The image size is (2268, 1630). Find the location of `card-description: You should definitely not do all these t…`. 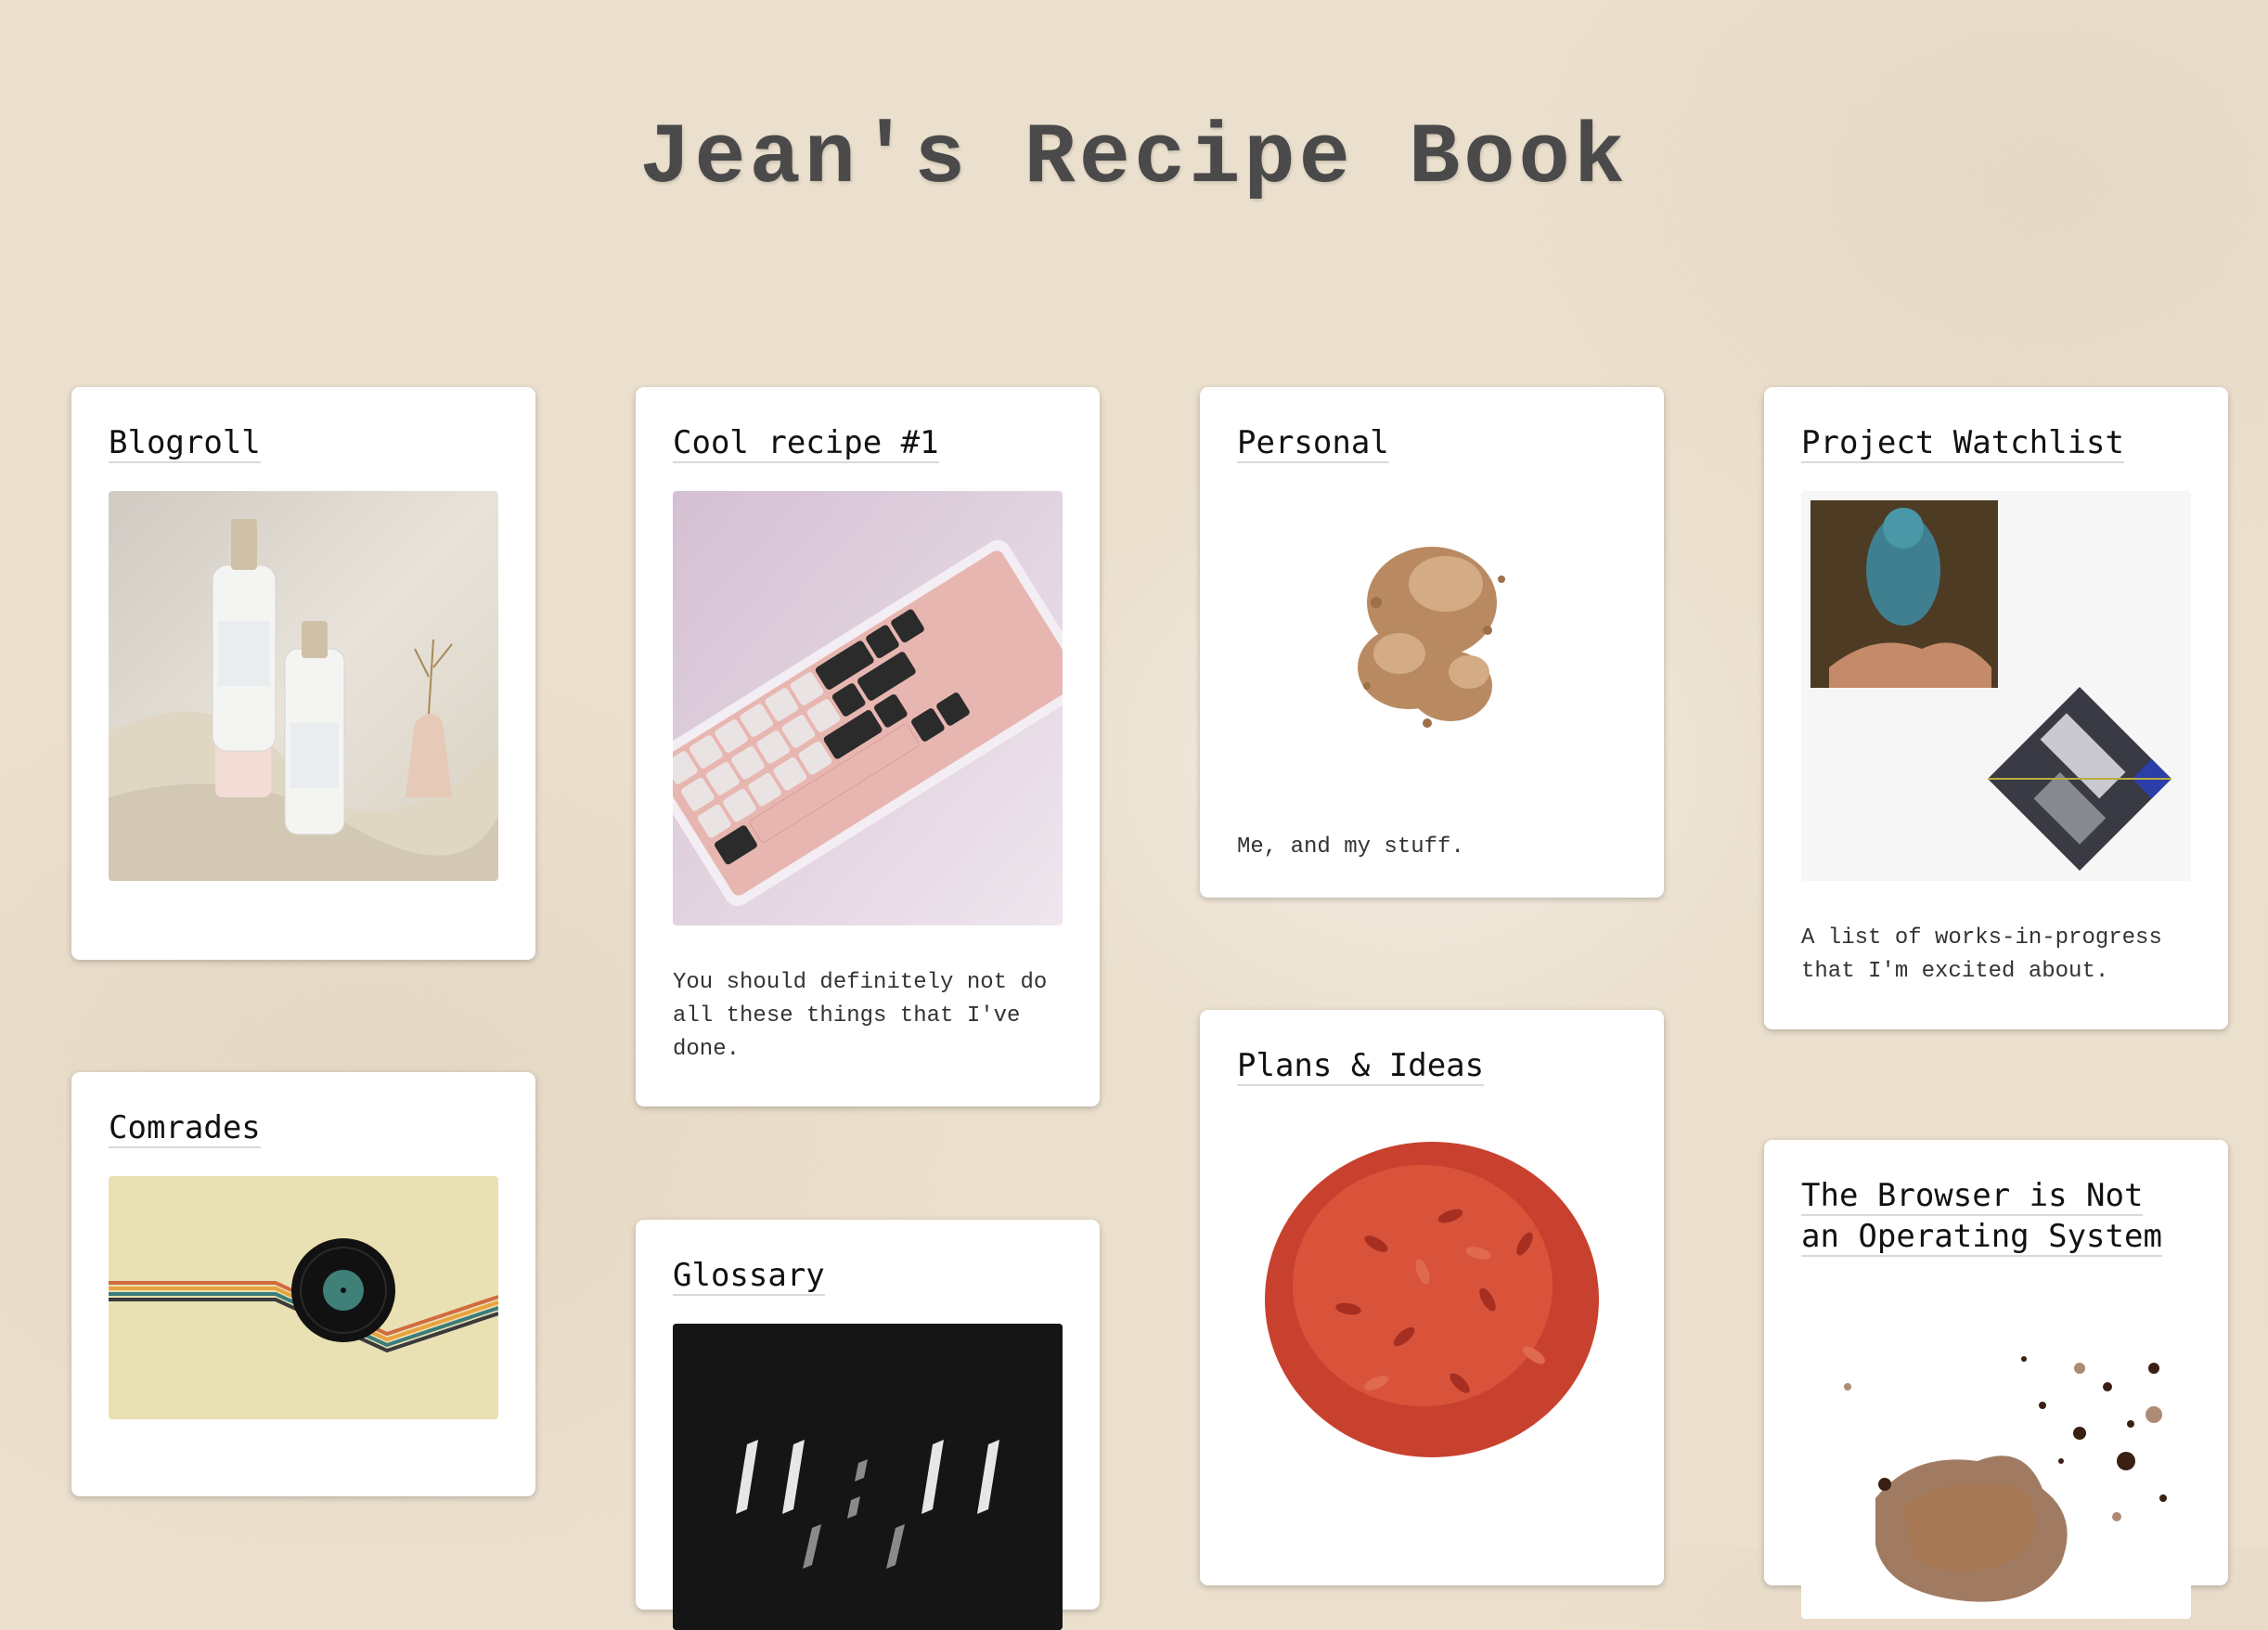

card-description: You should definitely not do all these t… is located at coordinates (860, 1016).